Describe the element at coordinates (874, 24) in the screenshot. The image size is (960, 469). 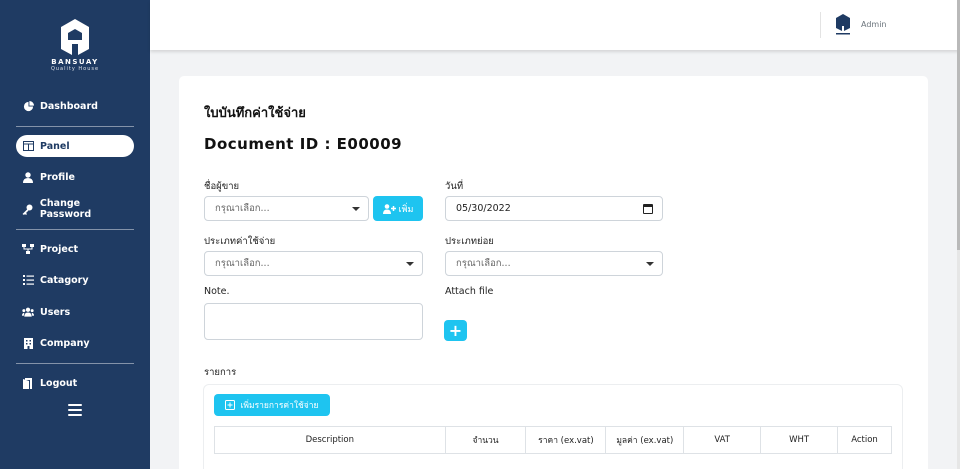
I see `user-name: Admin` at that location.